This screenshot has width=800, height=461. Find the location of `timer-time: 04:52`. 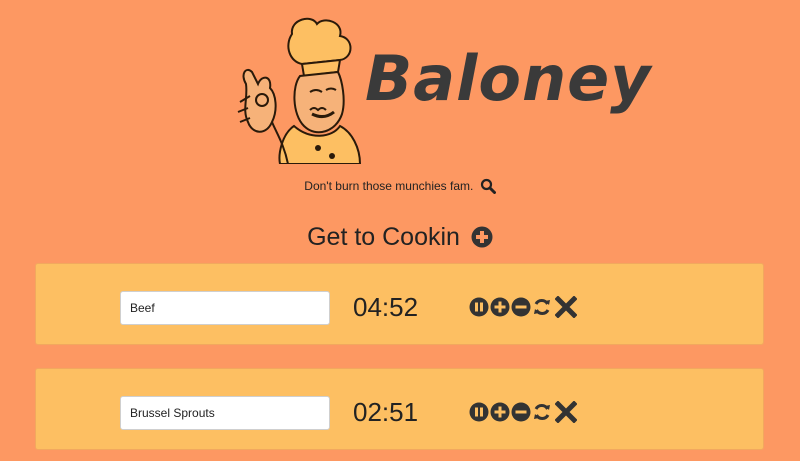

timer-time: 04:52 is located at coordinates (386, 307).